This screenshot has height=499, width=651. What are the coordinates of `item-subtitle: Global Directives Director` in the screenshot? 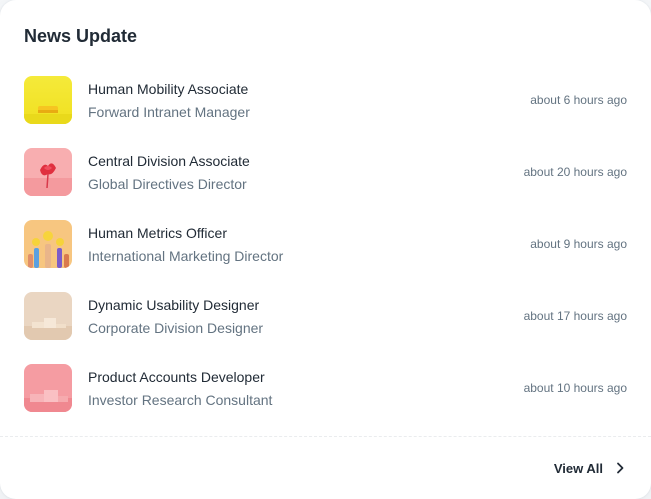 It's located at (167, 184).